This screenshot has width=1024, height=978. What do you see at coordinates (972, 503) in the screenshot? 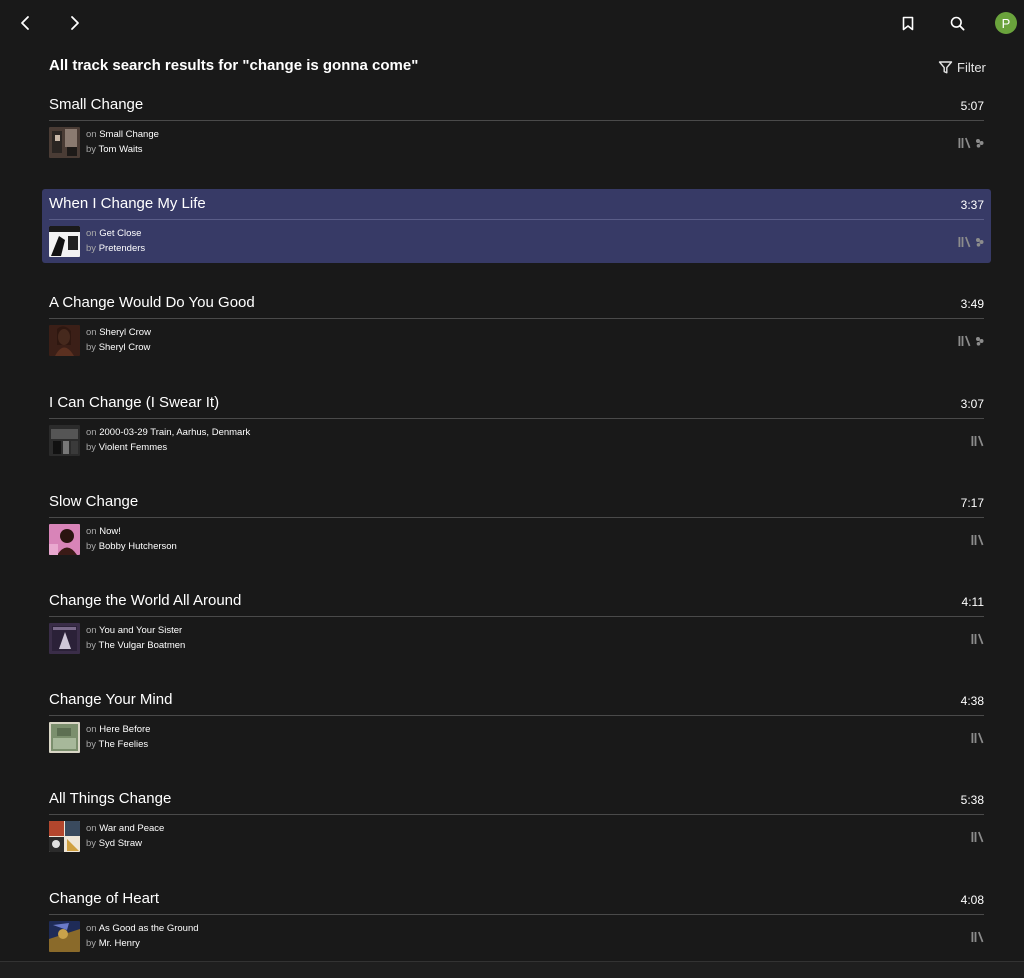
I see `track-duration: 7:17` at bounding box center [972, 503].